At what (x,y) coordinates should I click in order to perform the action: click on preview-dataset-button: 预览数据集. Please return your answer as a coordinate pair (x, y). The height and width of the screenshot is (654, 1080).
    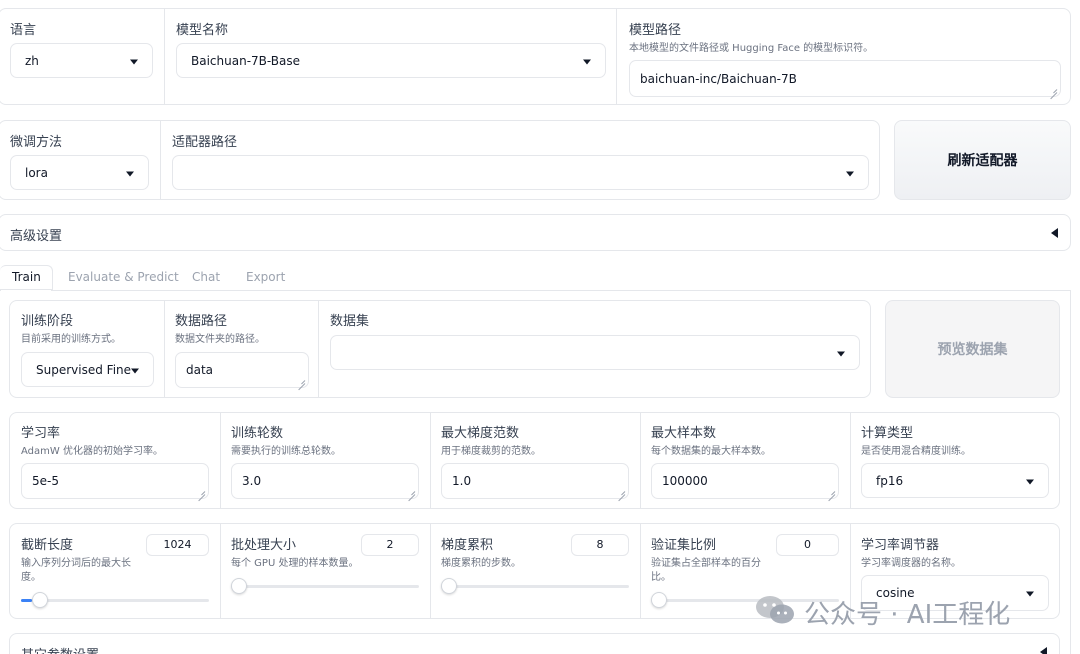
    Looking at the image, I should click on (972, 349).